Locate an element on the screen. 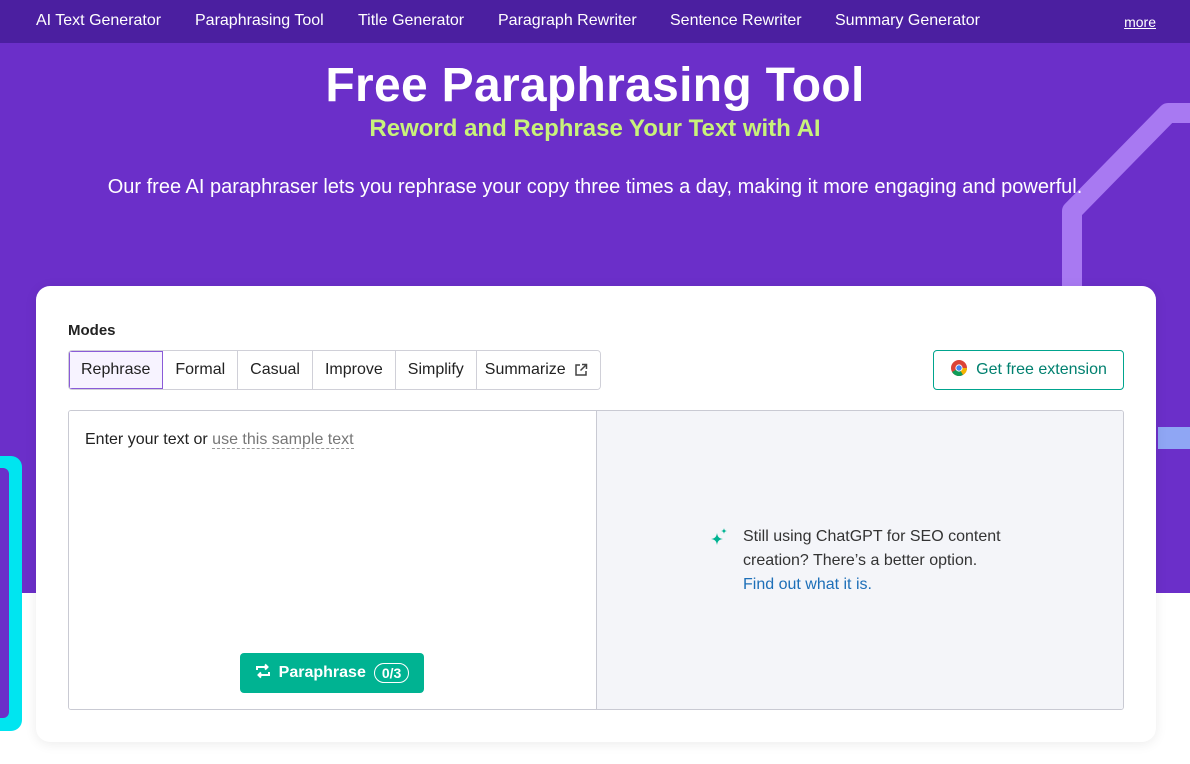  mode-tab-label: Casual is located at coordinates (275, 369).